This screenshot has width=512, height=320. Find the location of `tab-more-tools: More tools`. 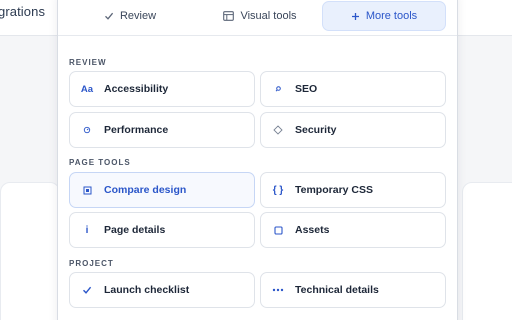

tab-more-tools: More tools is located at coordinates (384, 16).